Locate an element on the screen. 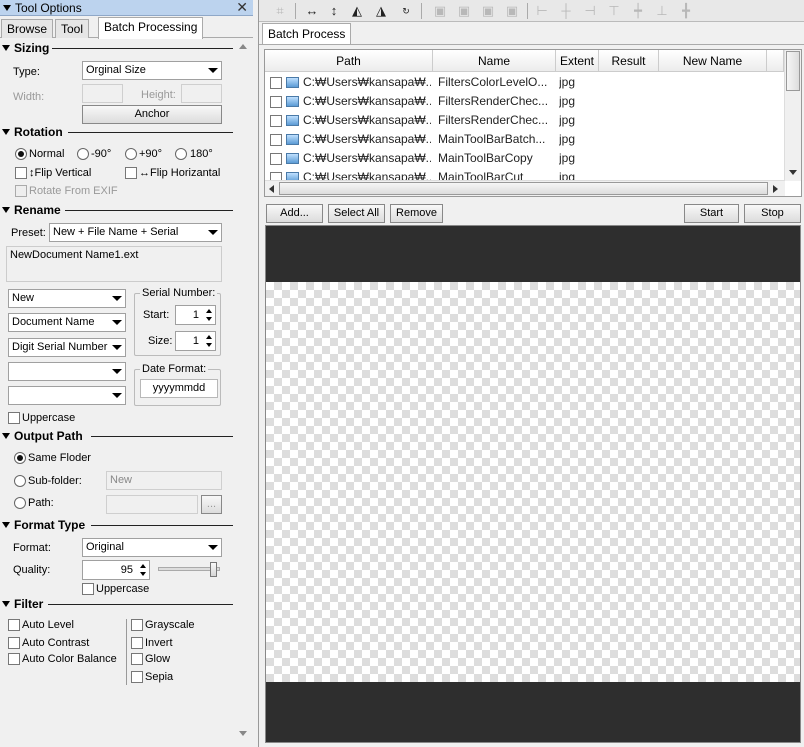 This screenshot has height=747, width=804. start-button: Start is located at coordinates (711, 213).